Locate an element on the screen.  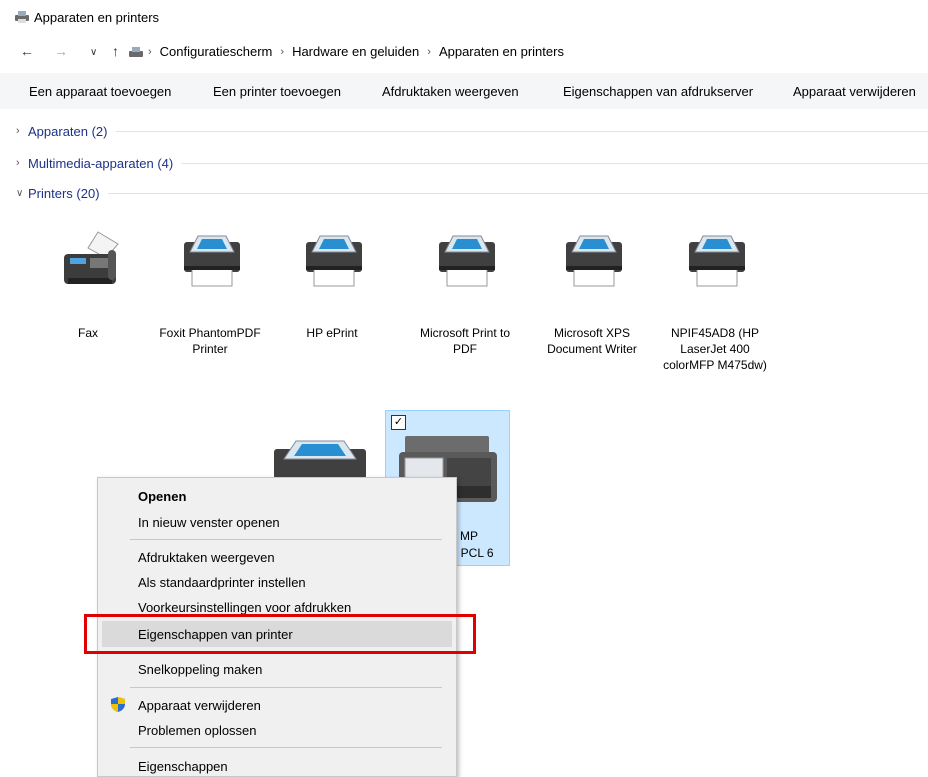
print-server-properties-button: Eigenschappen van afdrukserver is located at coordinates (658, 91).